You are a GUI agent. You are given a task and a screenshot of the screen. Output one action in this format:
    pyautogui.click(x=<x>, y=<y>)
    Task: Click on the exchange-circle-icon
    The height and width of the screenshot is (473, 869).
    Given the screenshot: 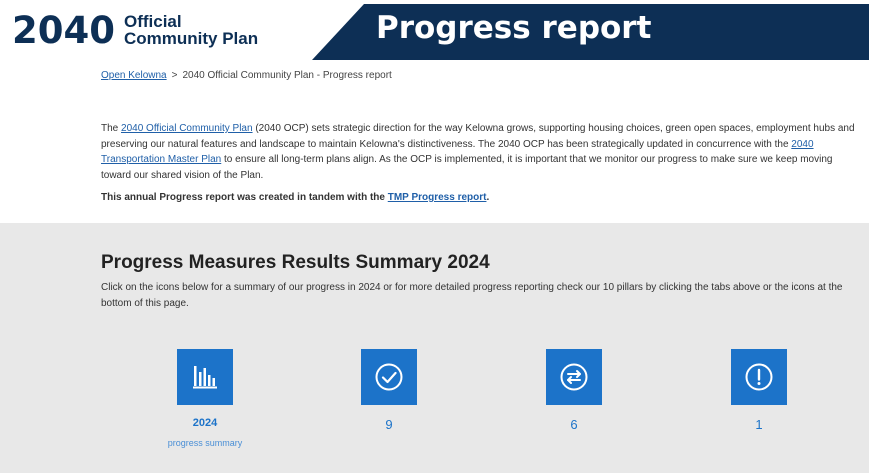 What is the action you would take?
    pyautogui.click(x=574, y=377)
    